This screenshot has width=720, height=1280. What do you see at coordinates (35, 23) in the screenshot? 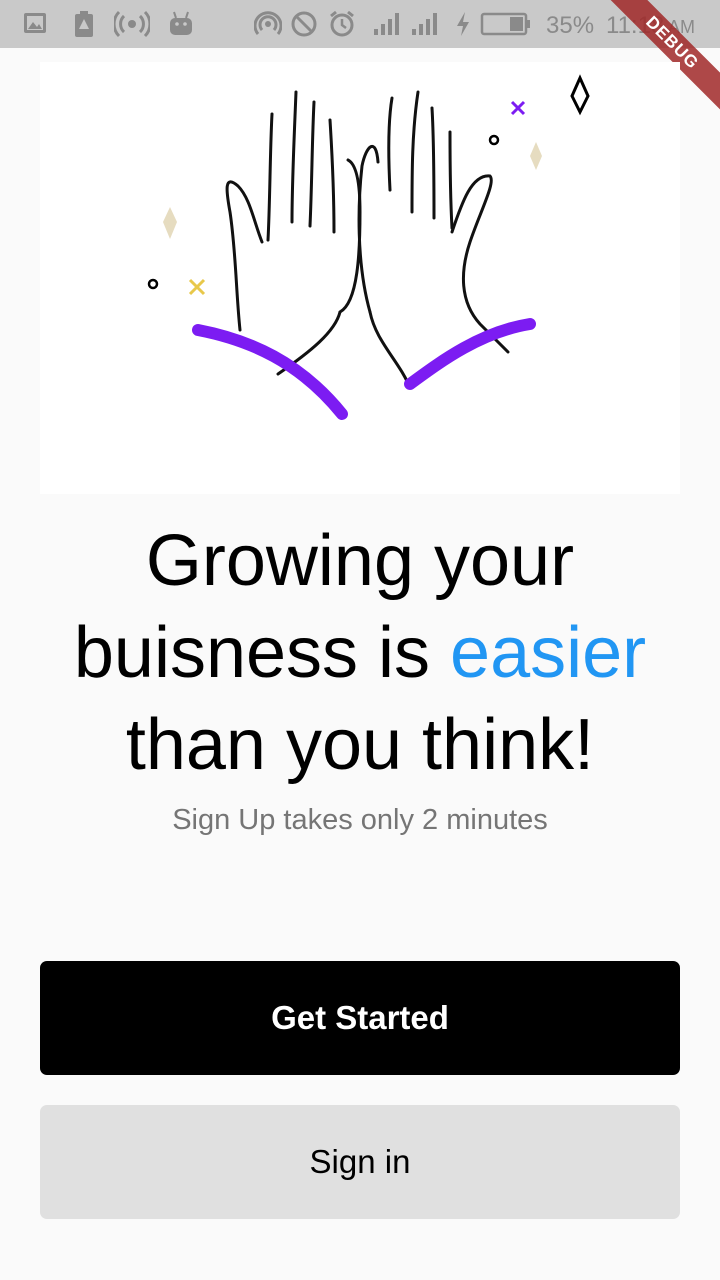
I see `image-icon` at bounding box center [35, 23].